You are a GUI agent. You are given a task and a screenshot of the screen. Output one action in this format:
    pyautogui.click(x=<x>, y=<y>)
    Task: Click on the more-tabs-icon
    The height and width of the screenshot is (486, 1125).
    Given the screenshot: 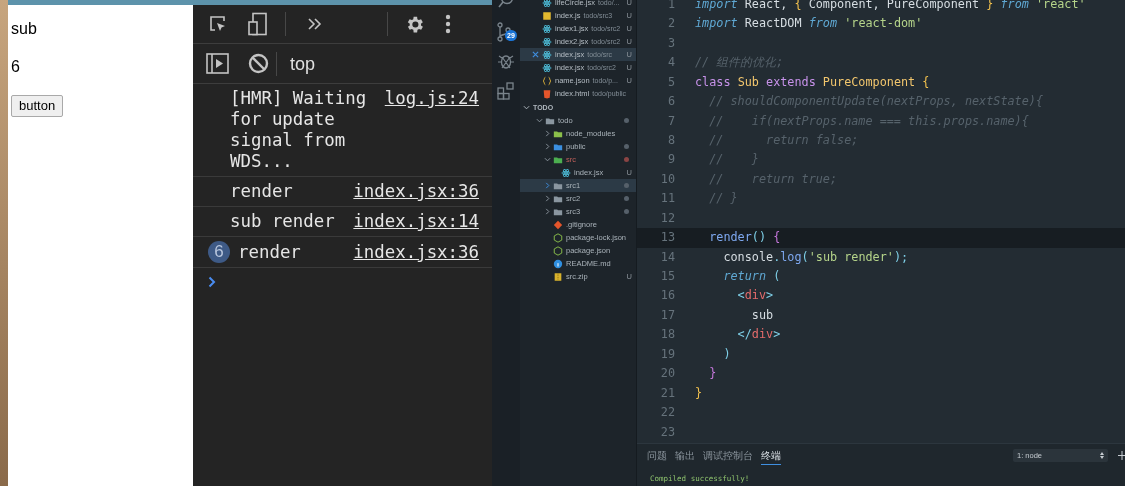 What is the action you would take?
    pyautogui.click(x=315, y=24)
    